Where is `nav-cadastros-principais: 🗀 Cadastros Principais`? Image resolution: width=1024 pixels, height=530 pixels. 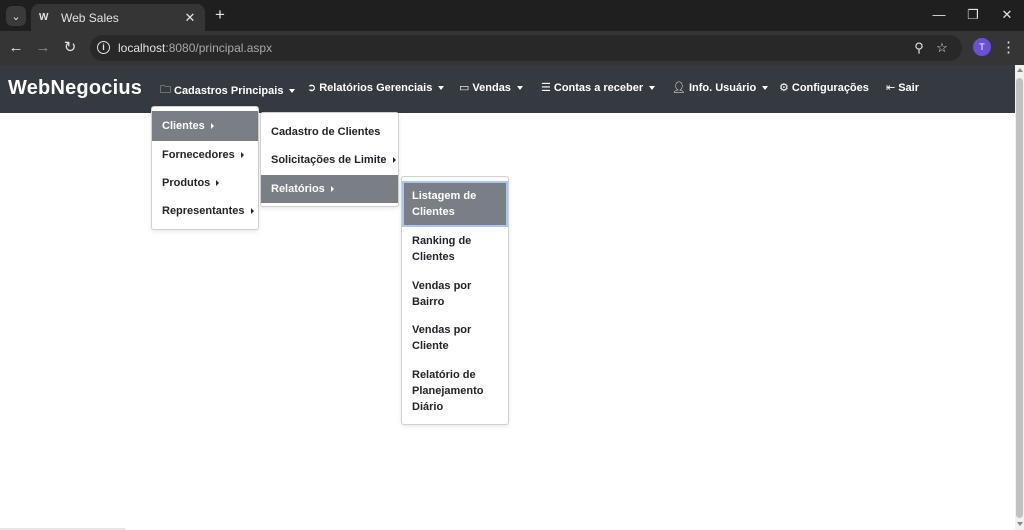
nav-cadastros-principais: 🗀 Cadastros Principais is located at coordinates (228, 90).